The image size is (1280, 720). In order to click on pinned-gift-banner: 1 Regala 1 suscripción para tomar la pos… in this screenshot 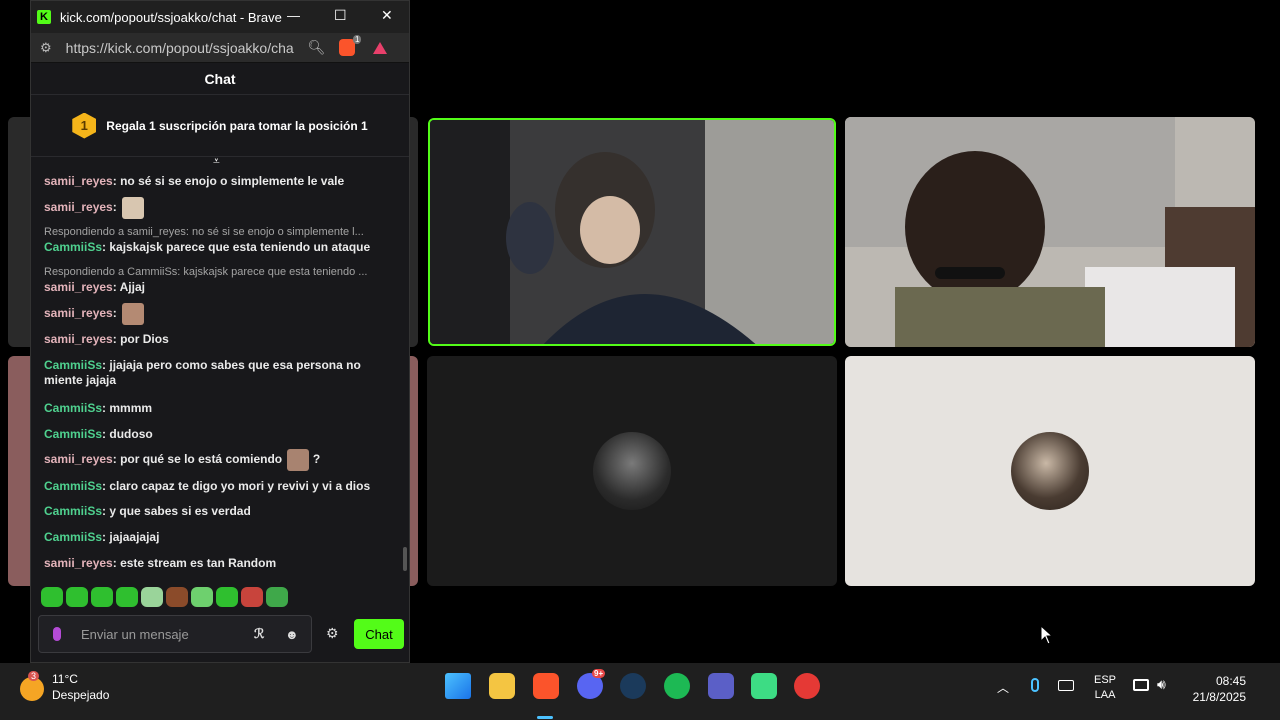, I will do `click(220, 126)`.